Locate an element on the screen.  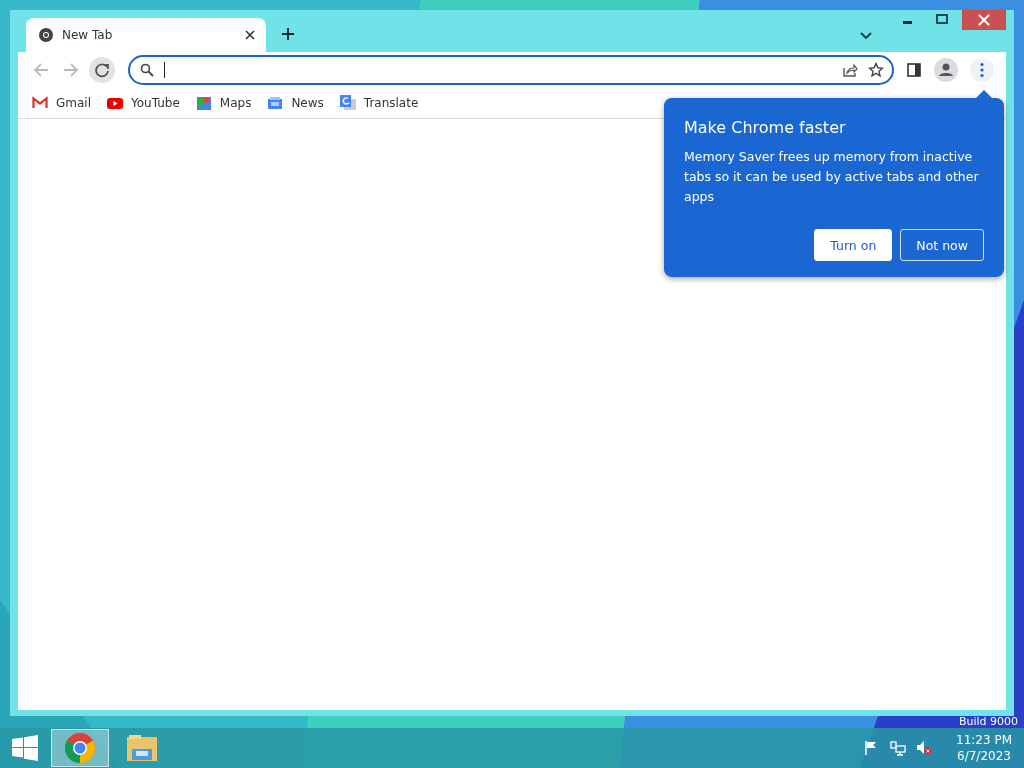
dismiss-button: Not now is located at coordinates (942, 245).